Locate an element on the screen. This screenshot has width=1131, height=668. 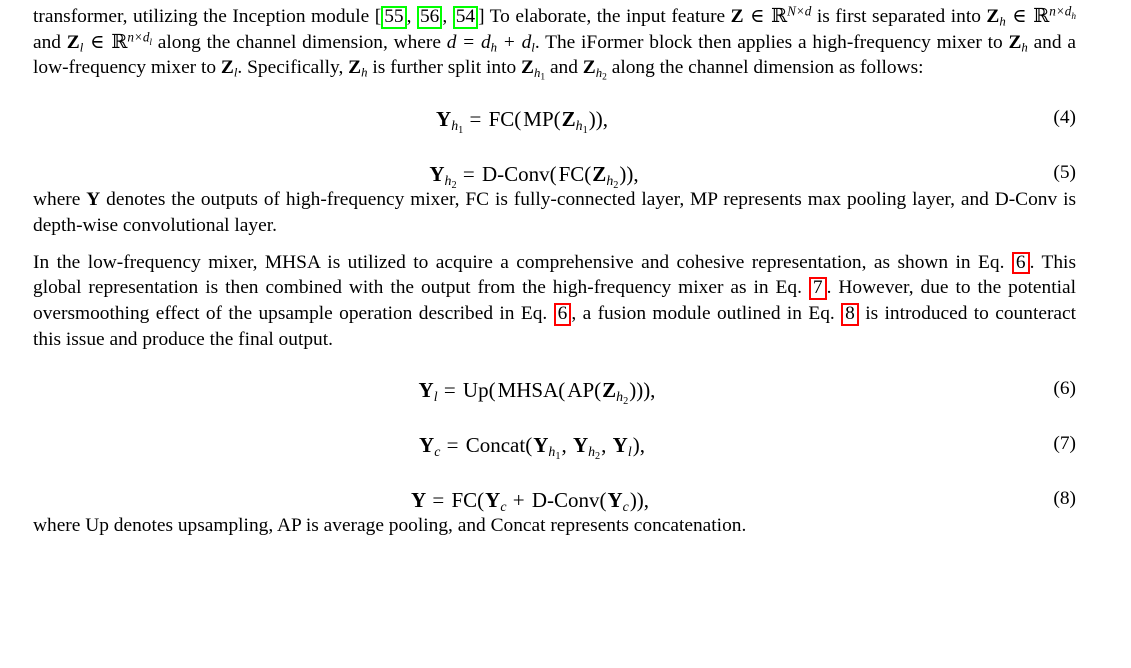
eq8-fc: FC( is located at coordinates (468, 500).